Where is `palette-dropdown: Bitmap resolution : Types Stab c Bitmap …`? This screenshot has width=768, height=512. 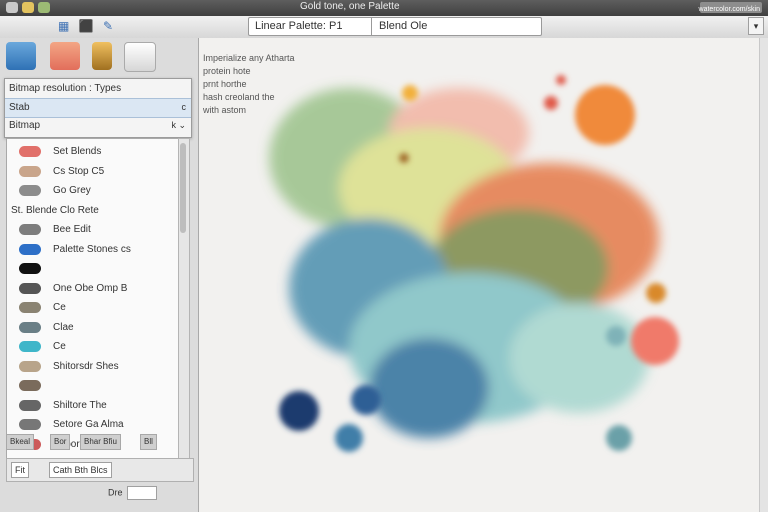
palette-dropdown: Bitmap resolution : Types Stab c Bitmap … is located at coordinates (98, 108).